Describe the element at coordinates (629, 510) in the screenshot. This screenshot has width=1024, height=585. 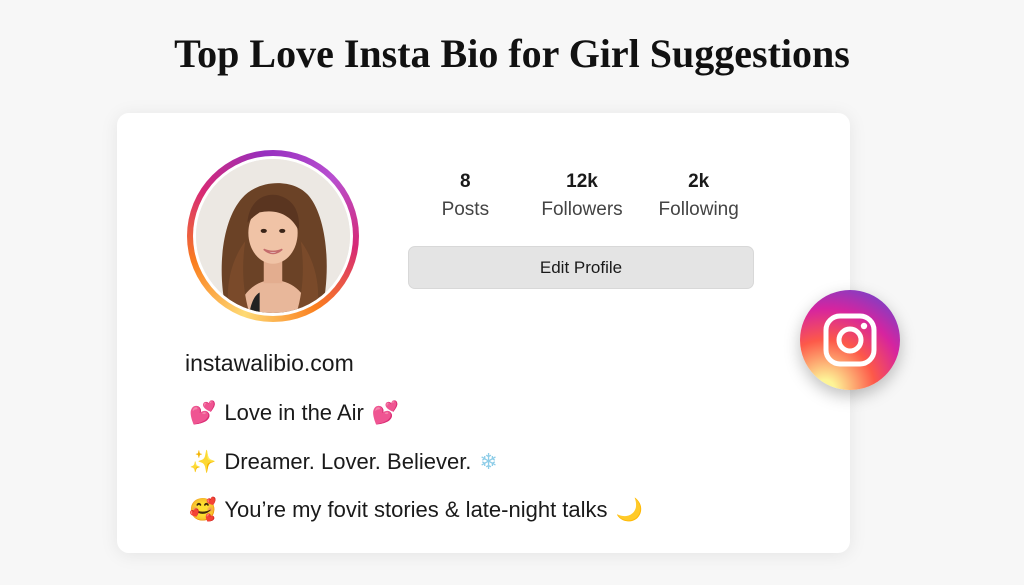
I see `crescent-moon-icon: 🌙` at that location.